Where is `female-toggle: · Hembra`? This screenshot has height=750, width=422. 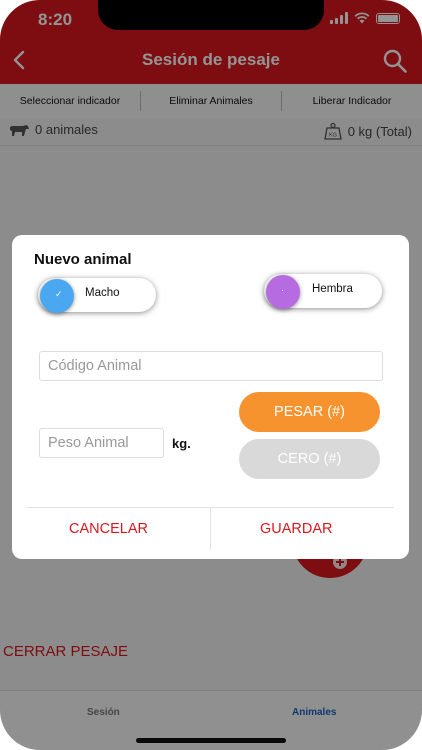
female-toggle: · Hembra is located at coordinates (323, 291).